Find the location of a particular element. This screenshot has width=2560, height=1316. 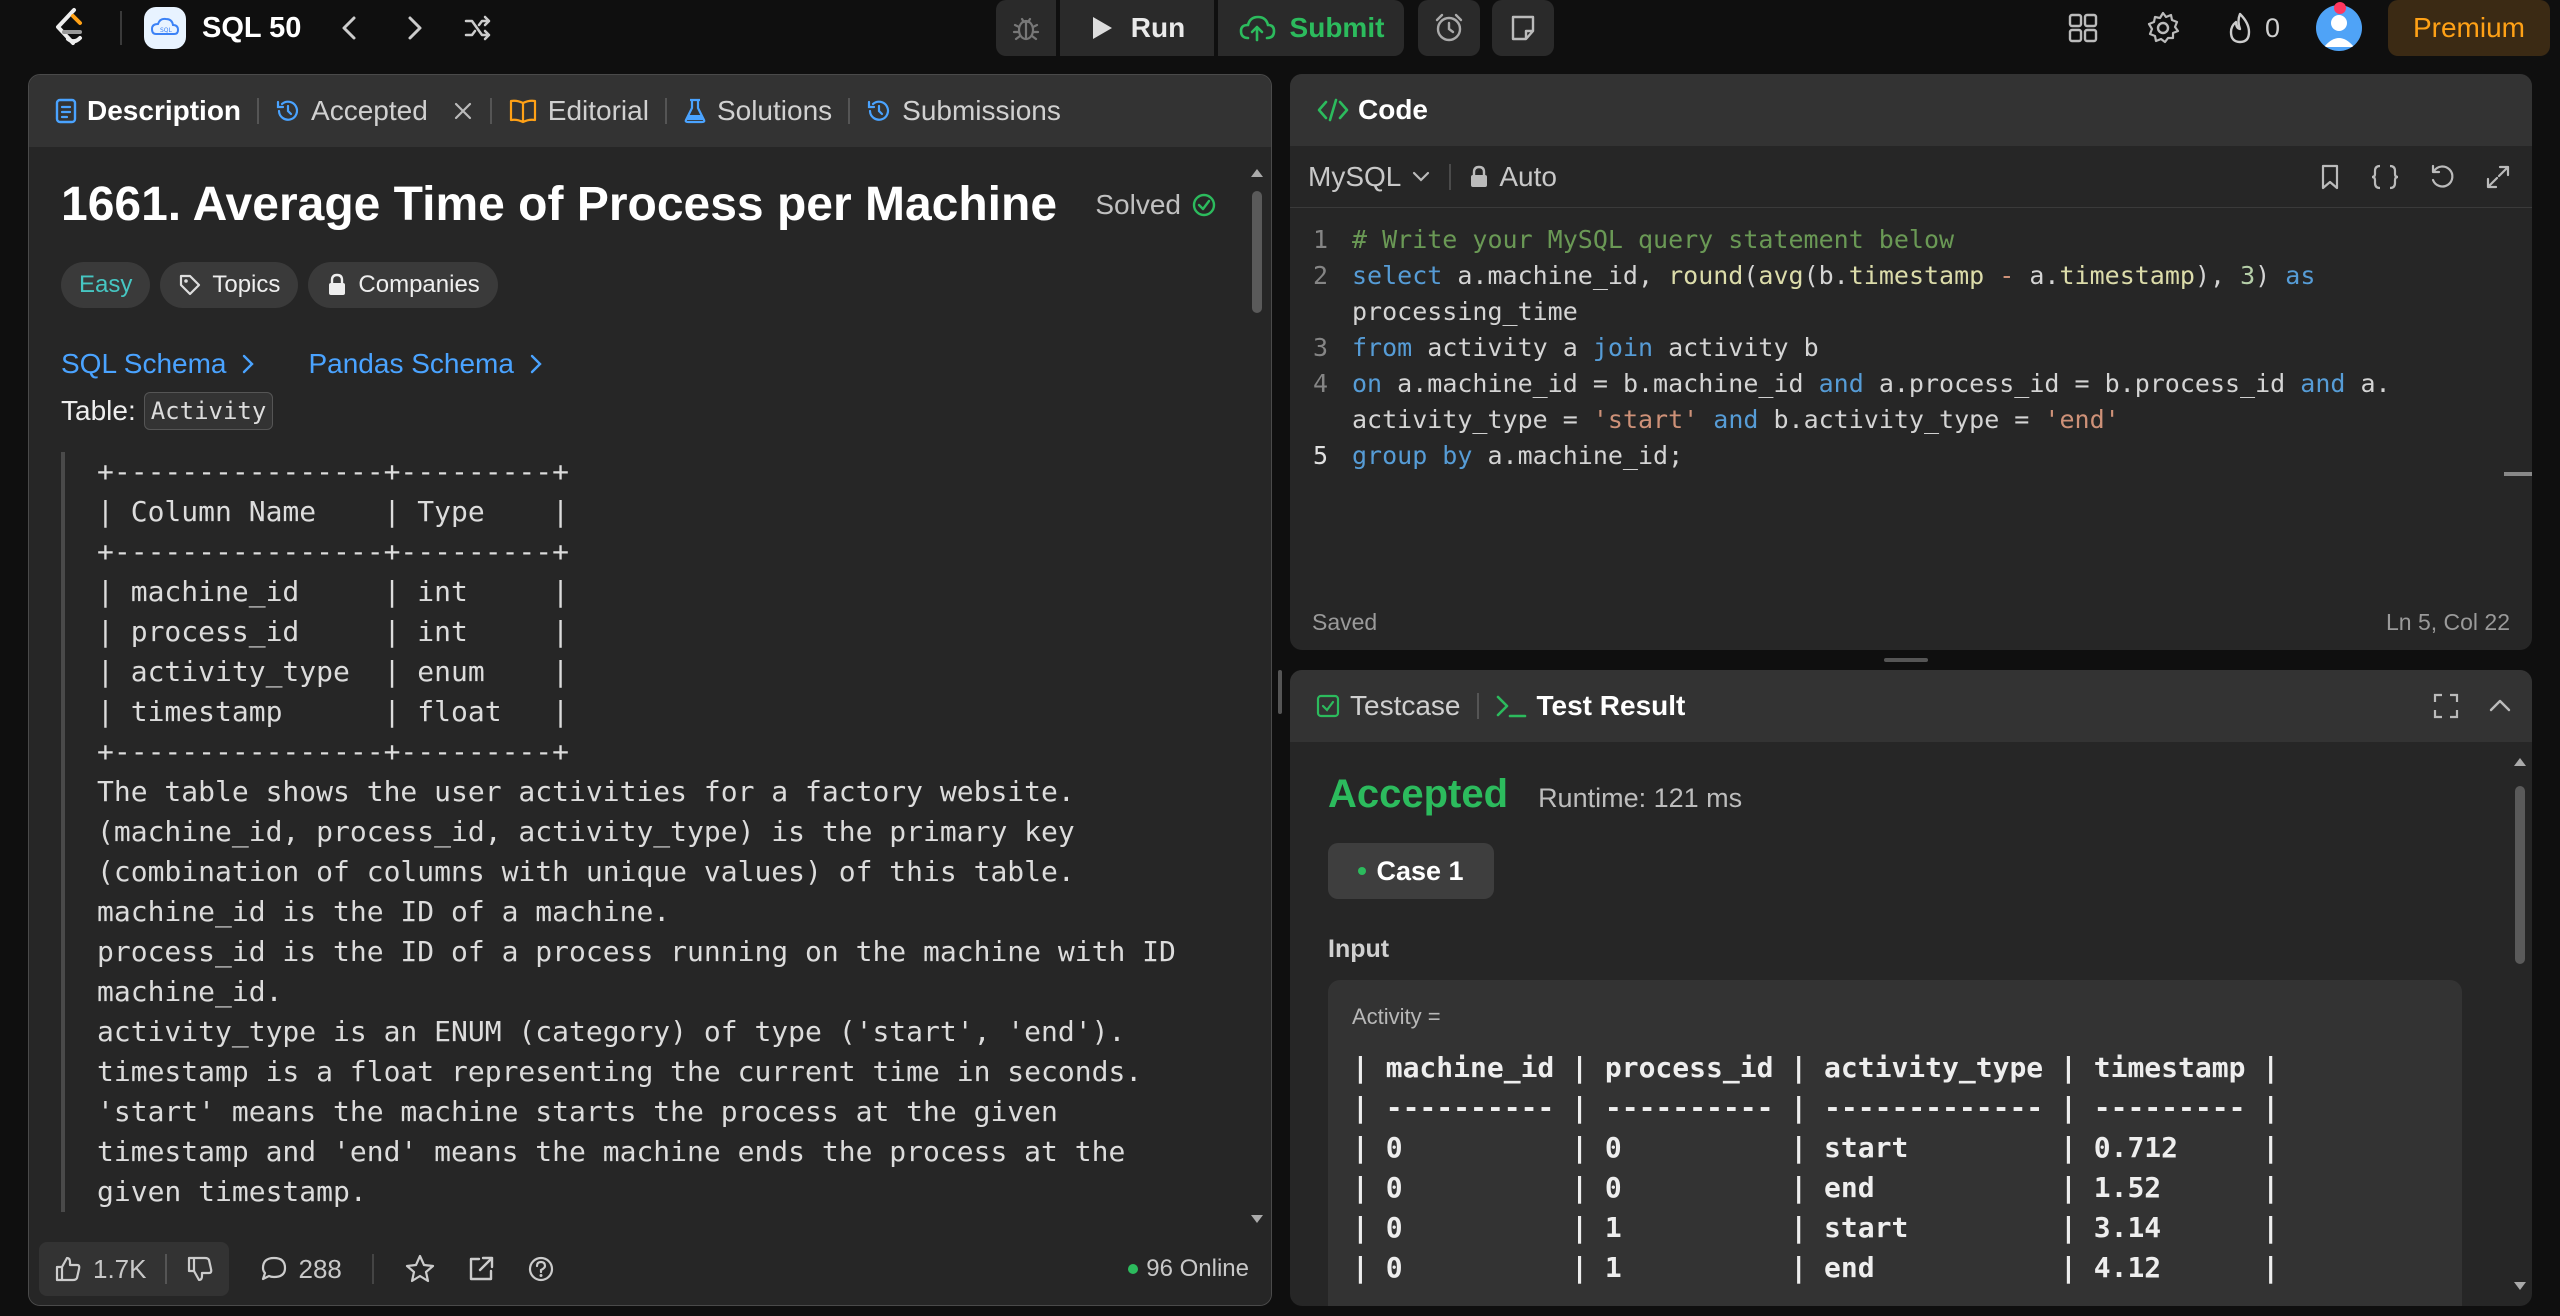

help-icon is located at coordinates (541, 1269).